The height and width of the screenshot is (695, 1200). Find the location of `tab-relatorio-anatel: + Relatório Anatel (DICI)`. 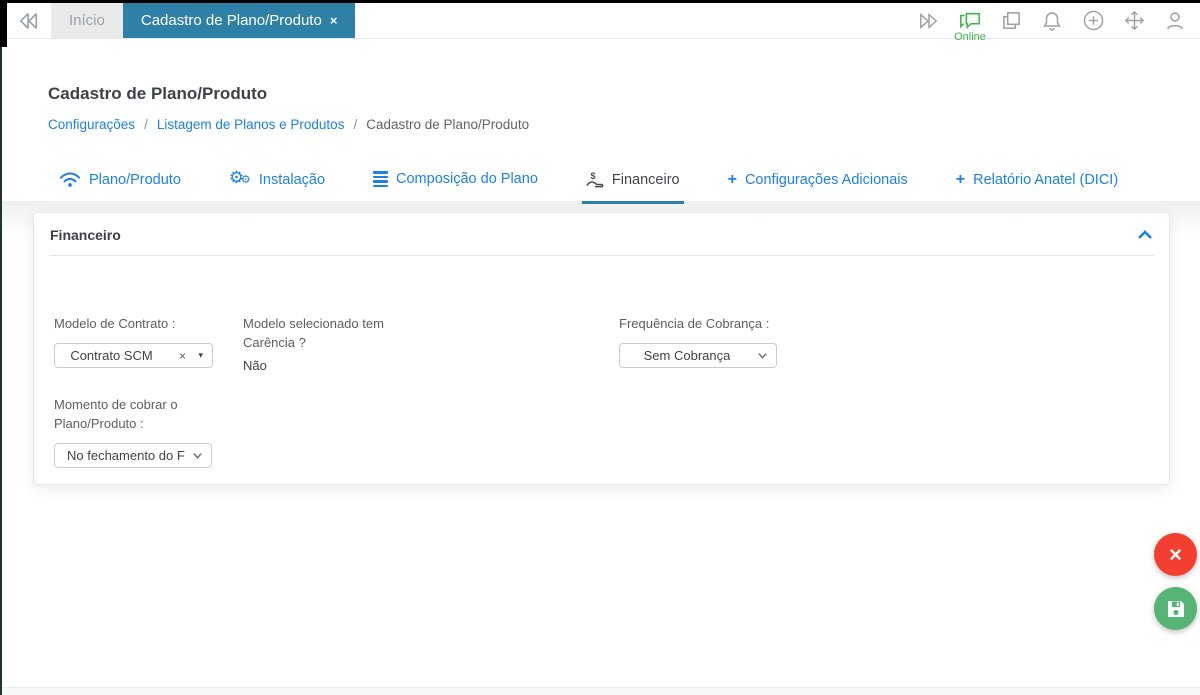

tab-relatorio-anatel: + Relatório Anatel (DICI) is located at coordinates (1037, 183).